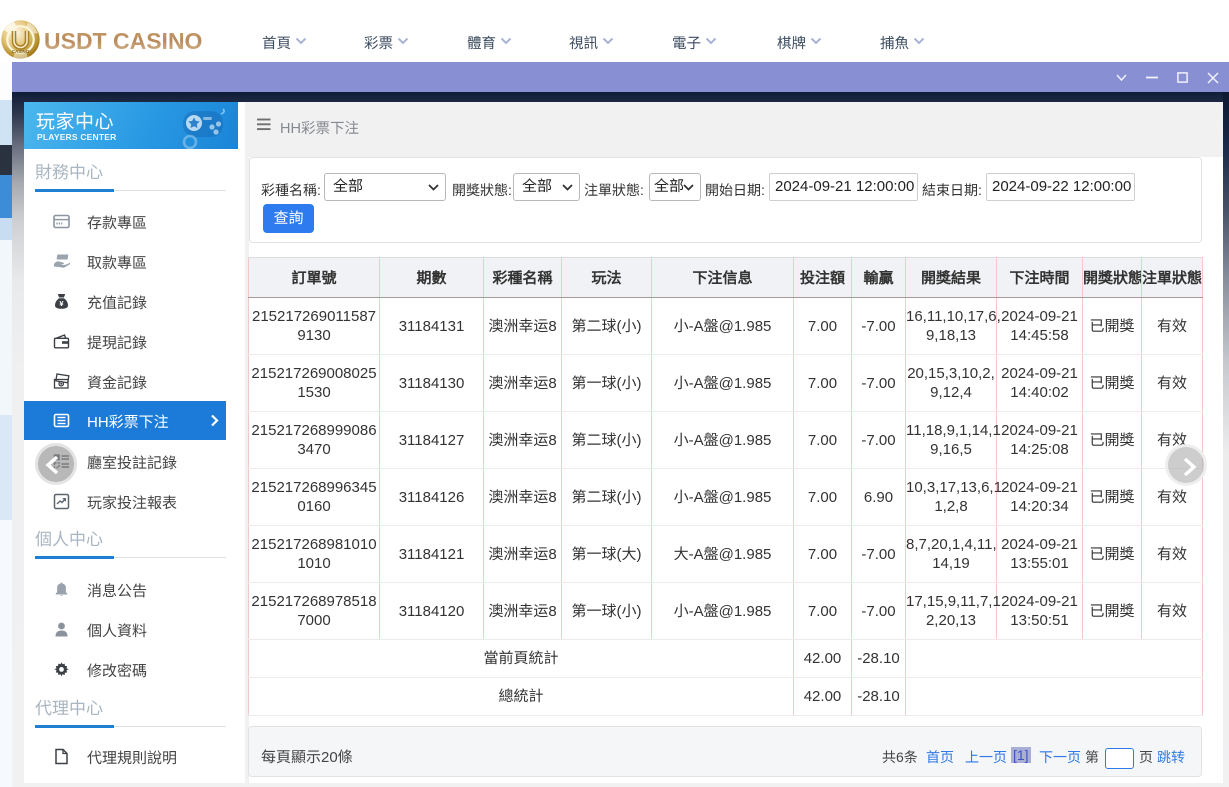 The height and width of the screenshot is (787, 1229). What do you see at coordinates (21, 51) in the screenshot?
I see `svg-text: CASINO` at bounding box center [21, 51].